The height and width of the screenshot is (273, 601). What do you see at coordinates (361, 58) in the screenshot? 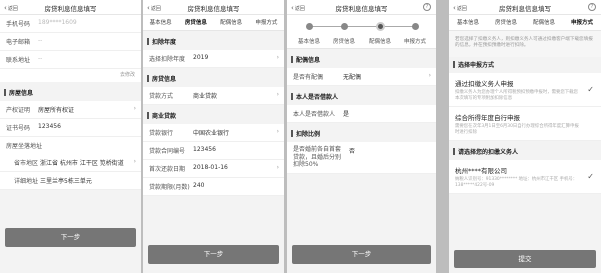
I see `spouse-section-header: 配偶信息` at bounding box center [361, 58].